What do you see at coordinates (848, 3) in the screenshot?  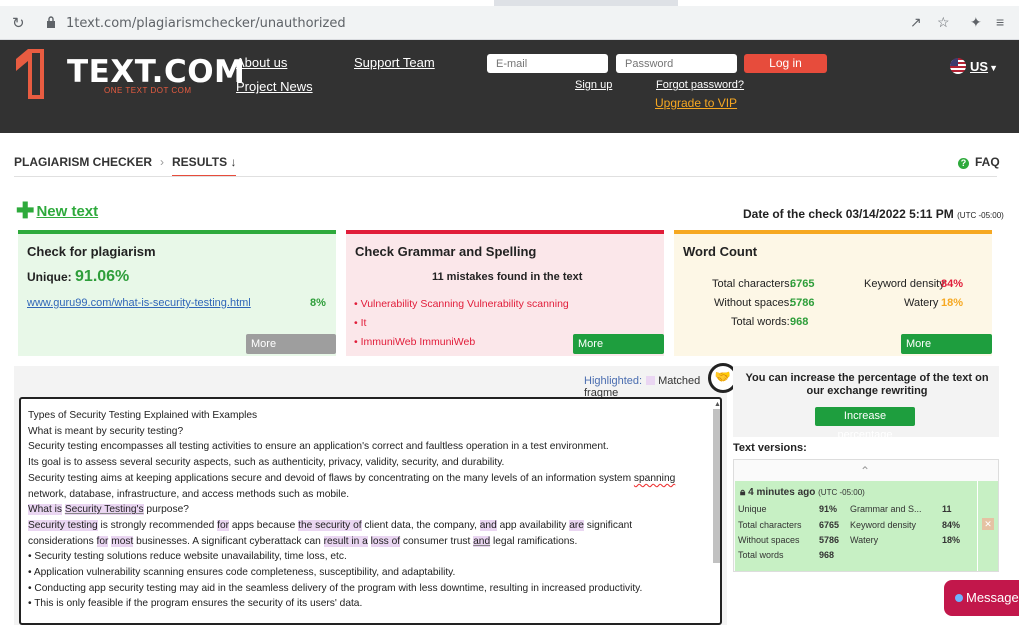 I see `tab-inactive` at bounding box center [848, 3].